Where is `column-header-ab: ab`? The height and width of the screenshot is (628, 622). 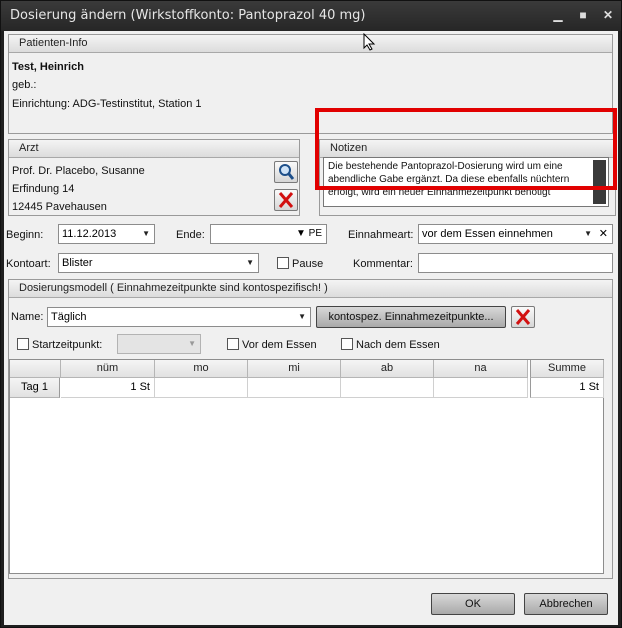 column-header-ab: ab is located at coordinates (387, 369).